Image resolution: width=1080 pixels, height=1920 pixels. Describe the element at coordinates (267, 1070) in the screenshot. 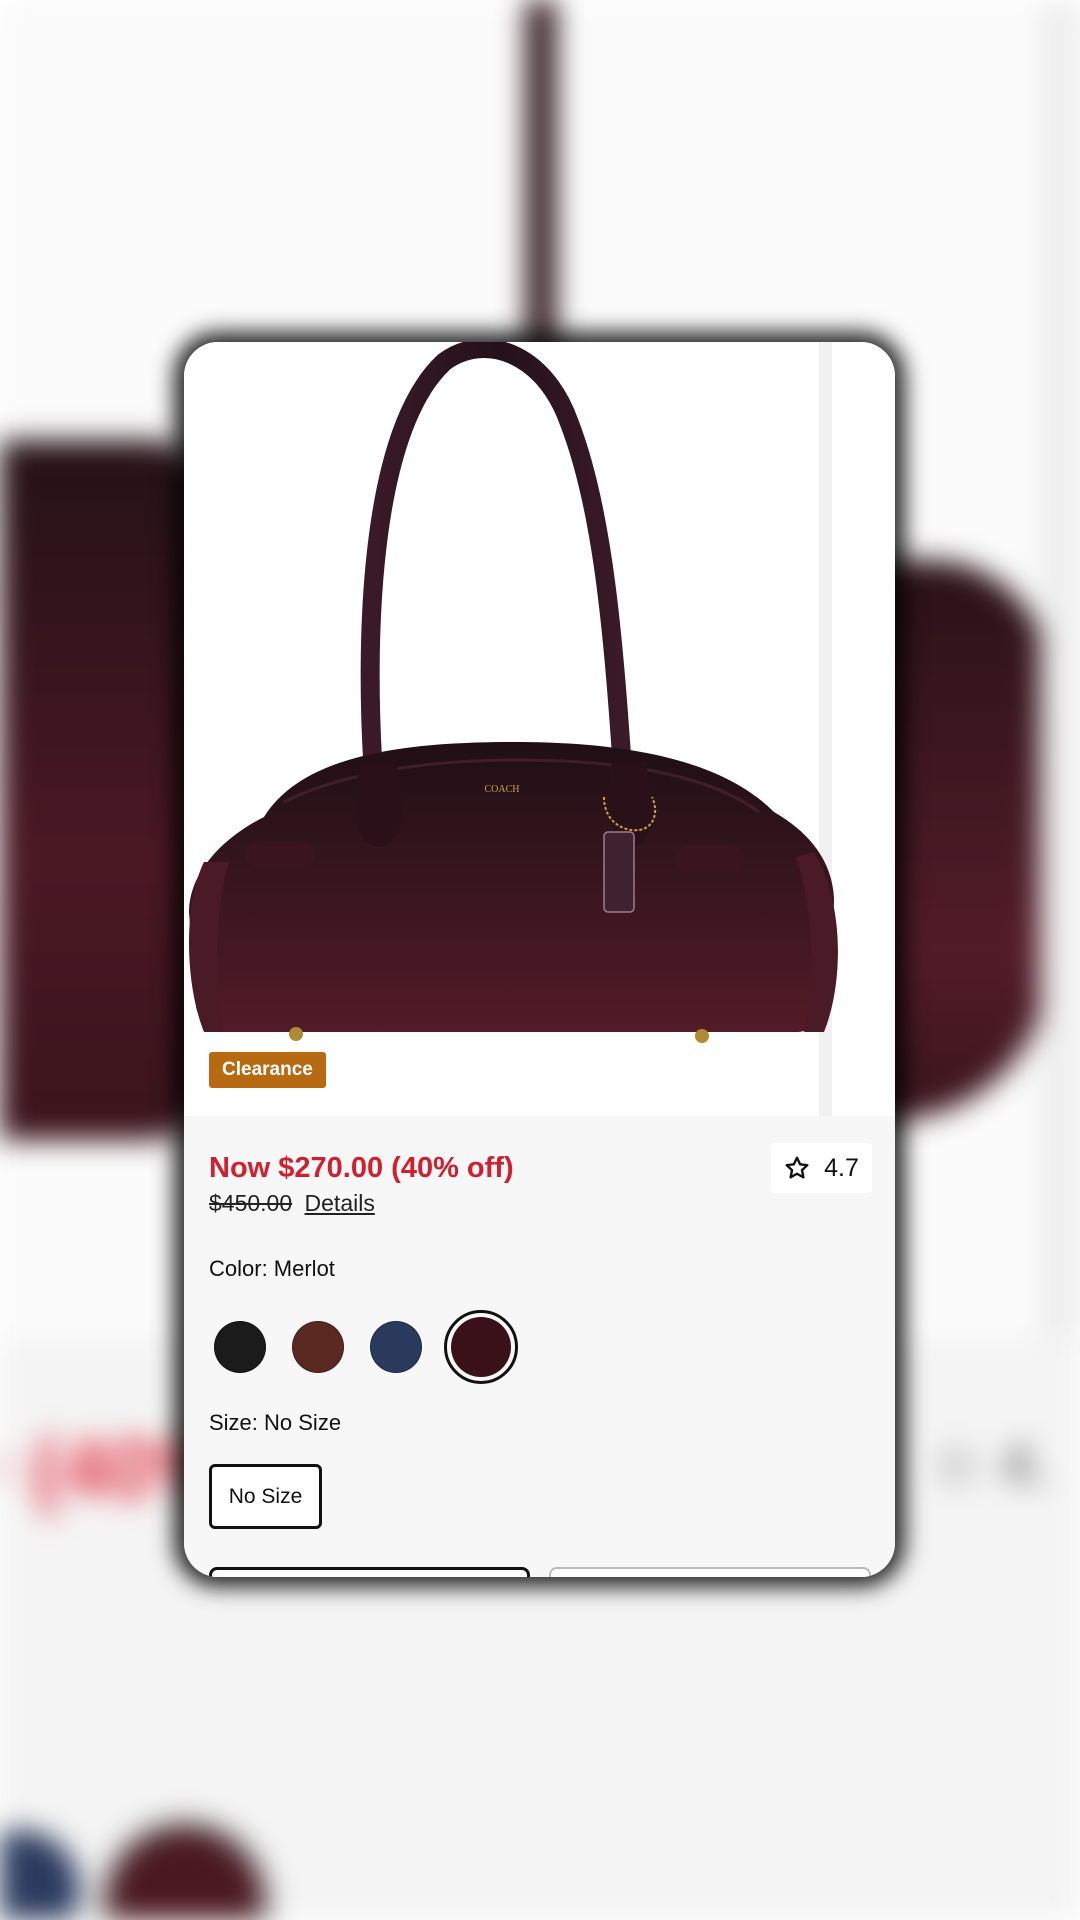

I see `clearance-badge: Clearance` at that location.